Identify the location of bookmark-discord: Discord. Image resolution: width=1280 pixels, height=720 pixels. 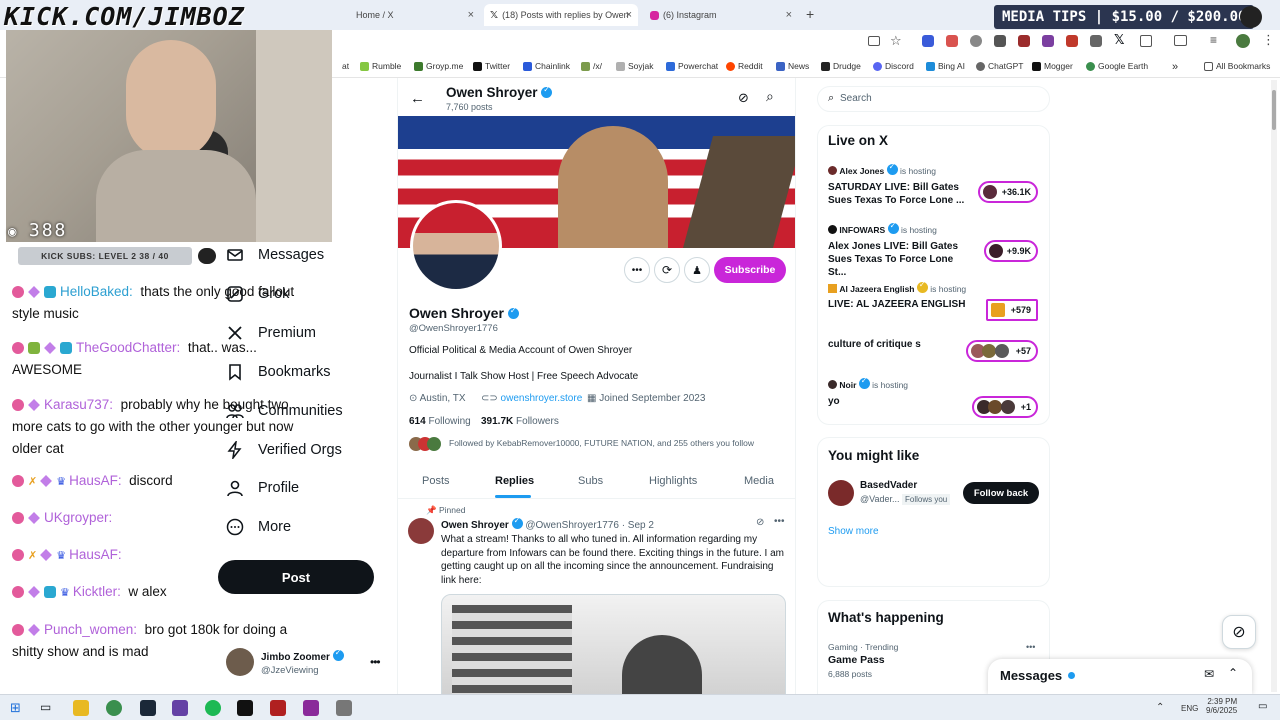
(893, 66).